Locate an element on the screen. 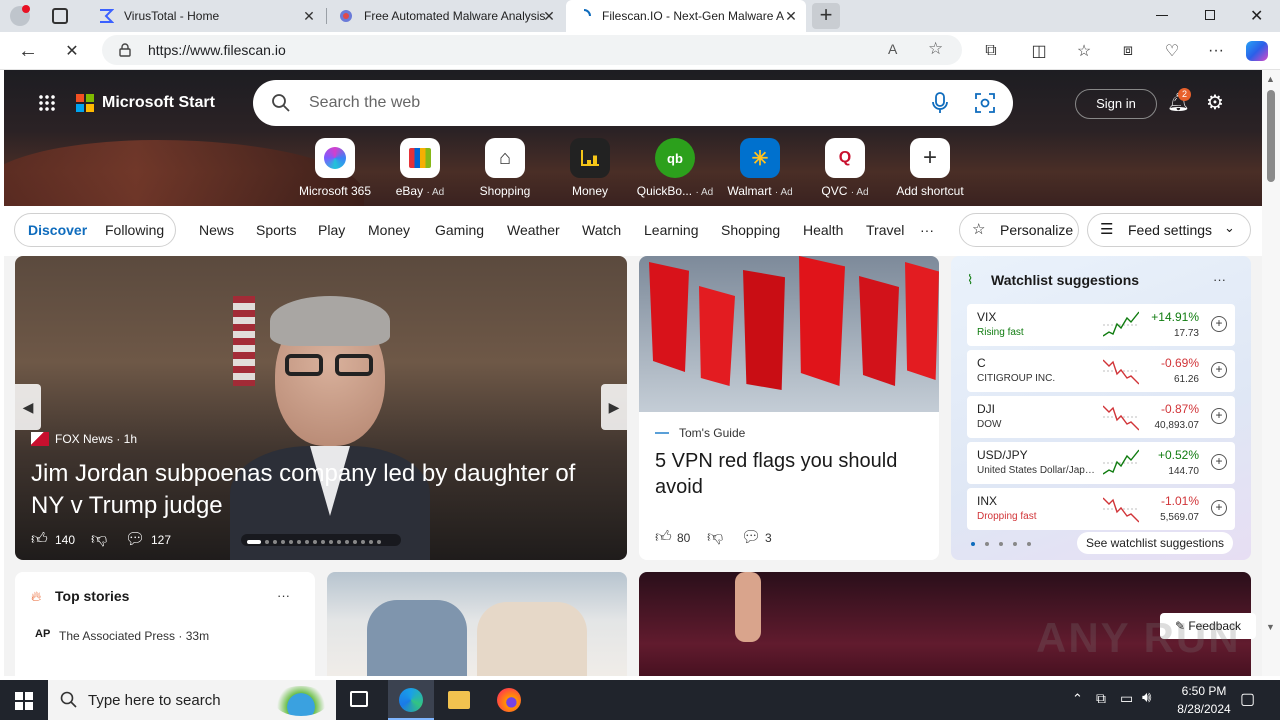  story-headline: 5 VPN red flags you should avoid is located at coordinates (790, 474).